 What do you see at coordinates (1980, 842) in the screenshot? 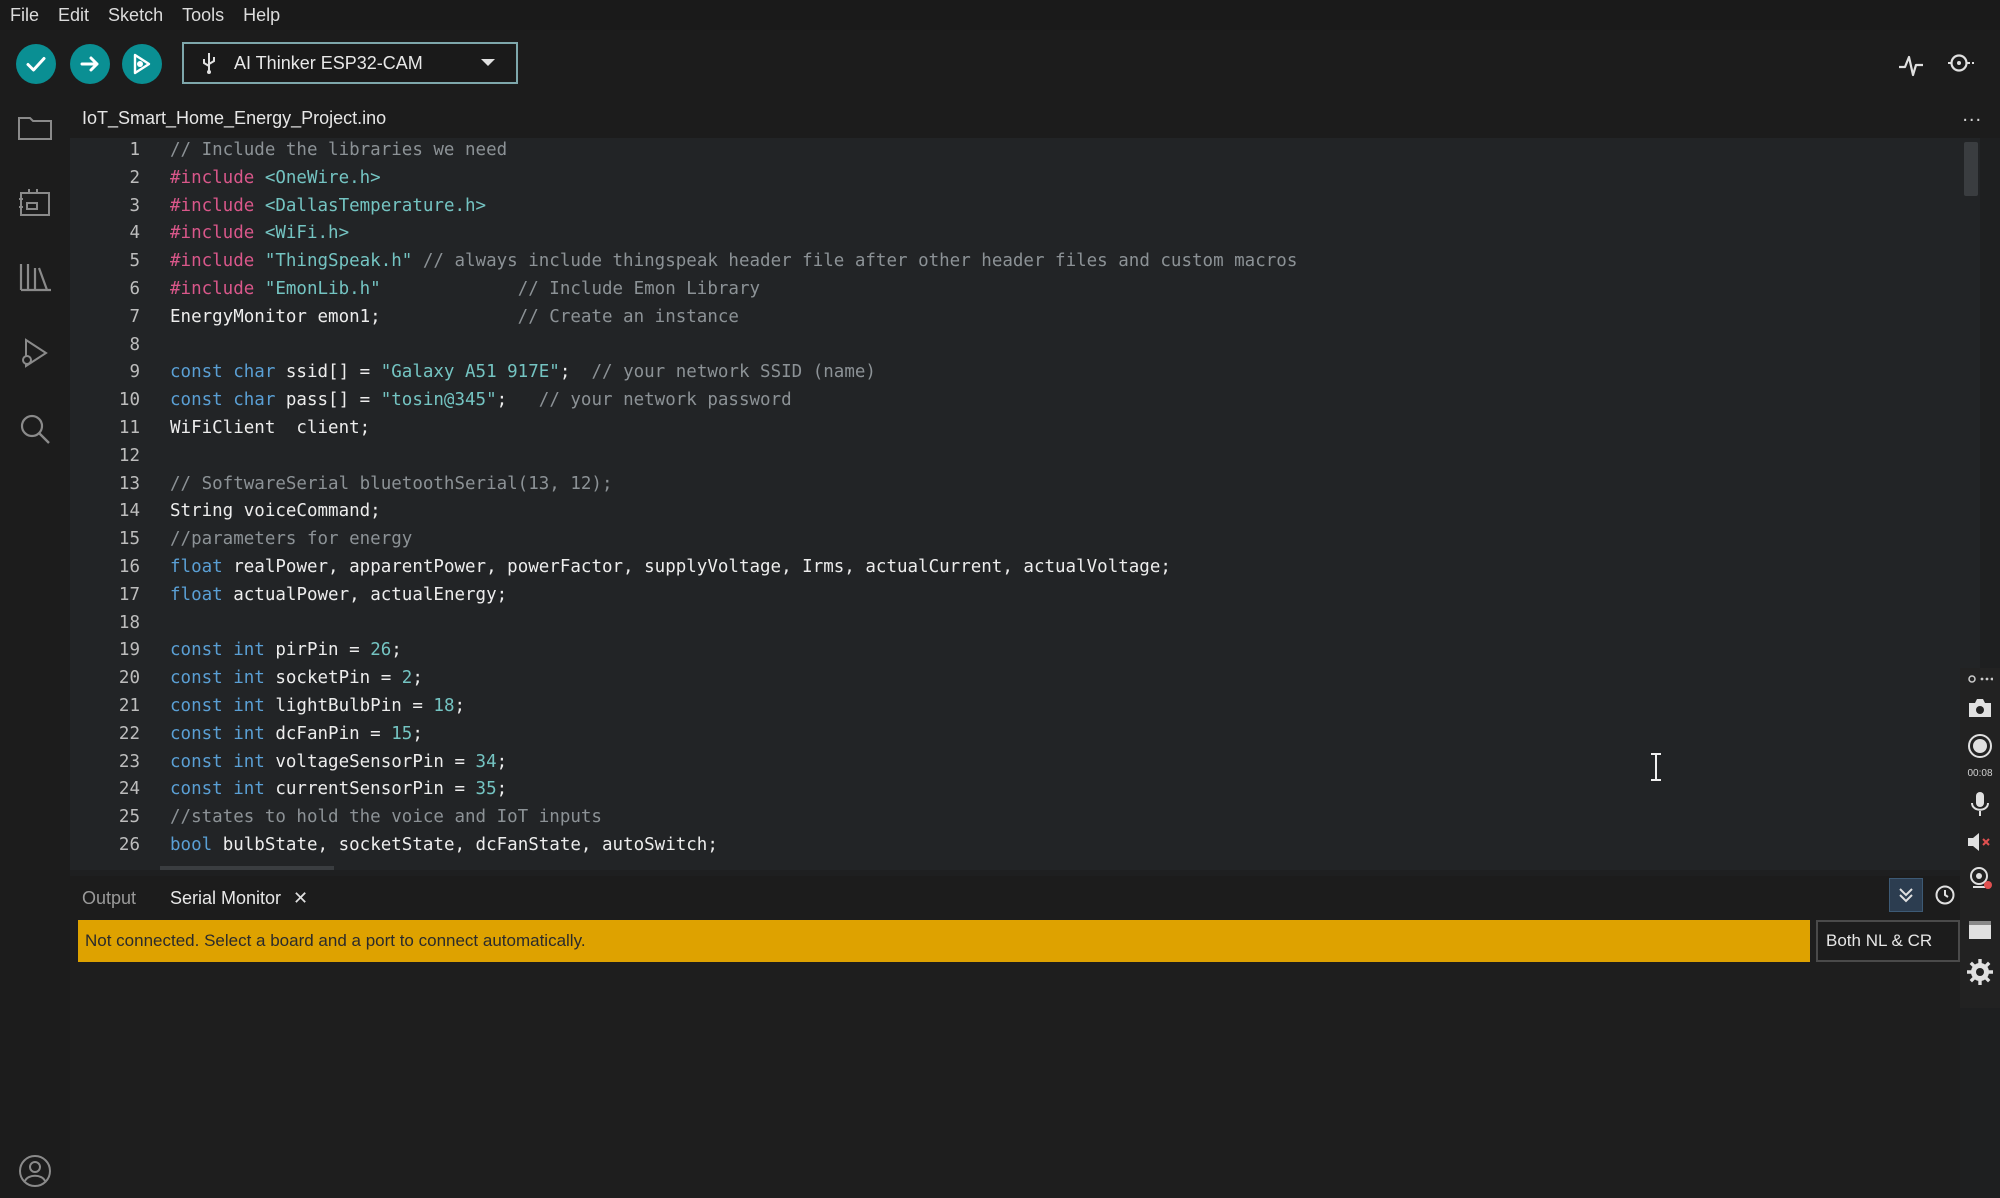
I see `system-audio-button` at bounding box center [1980, 842].